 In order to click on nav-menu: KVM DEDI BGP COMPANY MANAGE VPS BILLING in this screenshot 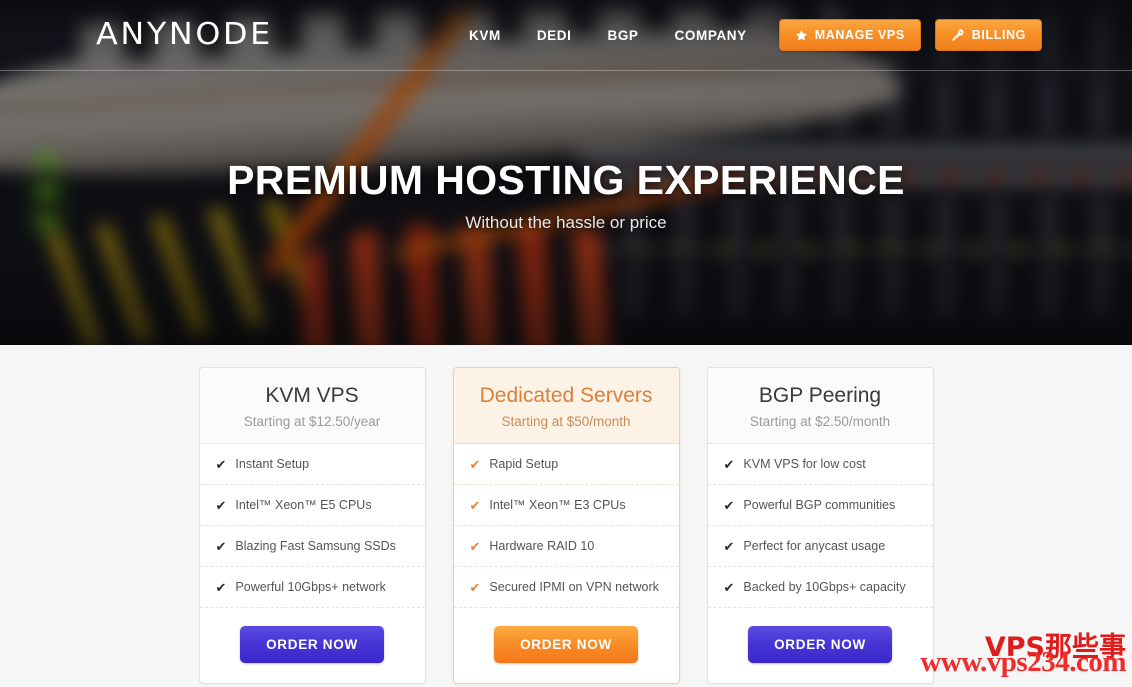, I will do `click(746, 35)`.